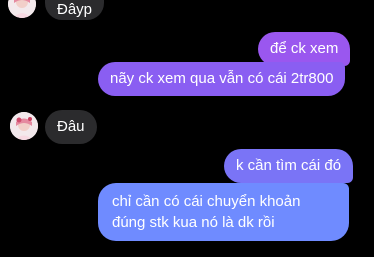  I want to click on message-incoming: Đâyp, so click(75, 10).